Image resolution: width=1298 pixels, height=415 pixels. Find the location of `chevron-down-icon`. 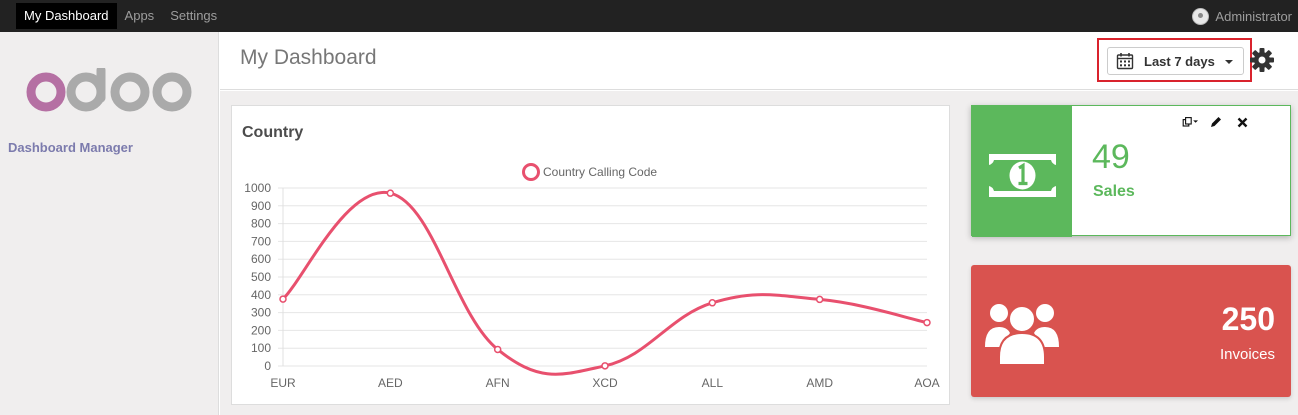

chevron-down-icon is located at coordinates (1229, 62).